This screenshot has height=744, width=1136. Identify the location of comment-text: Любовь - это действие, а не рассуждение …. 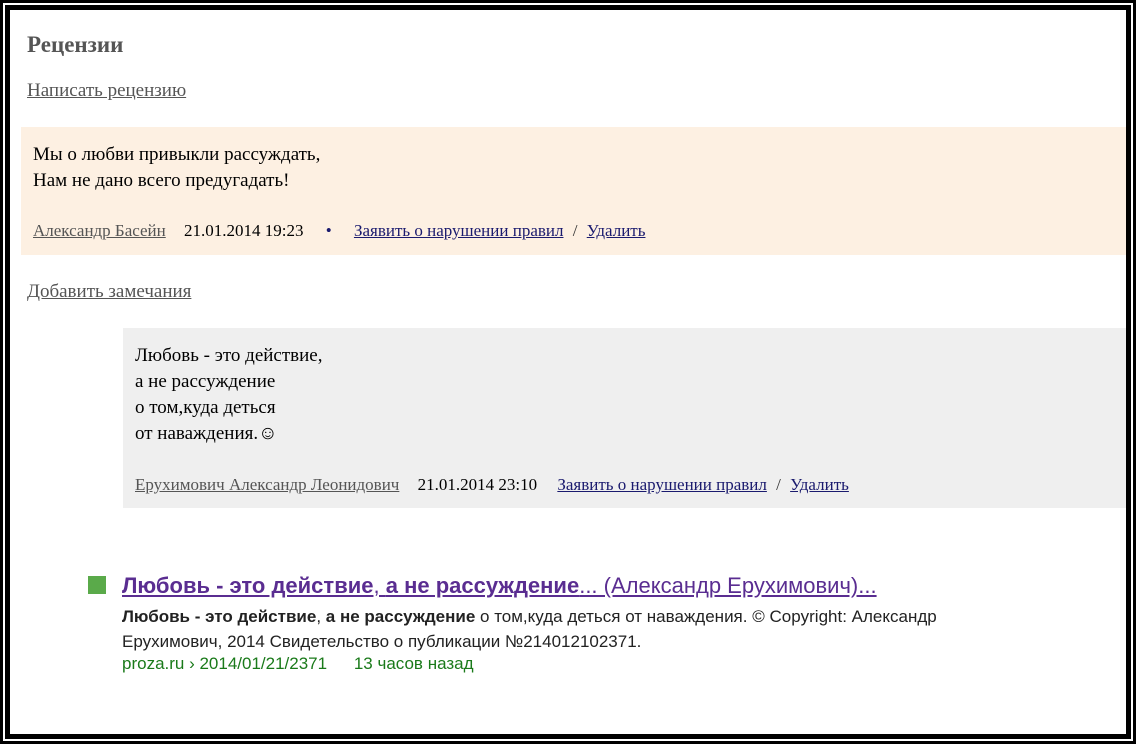
(229, 395).